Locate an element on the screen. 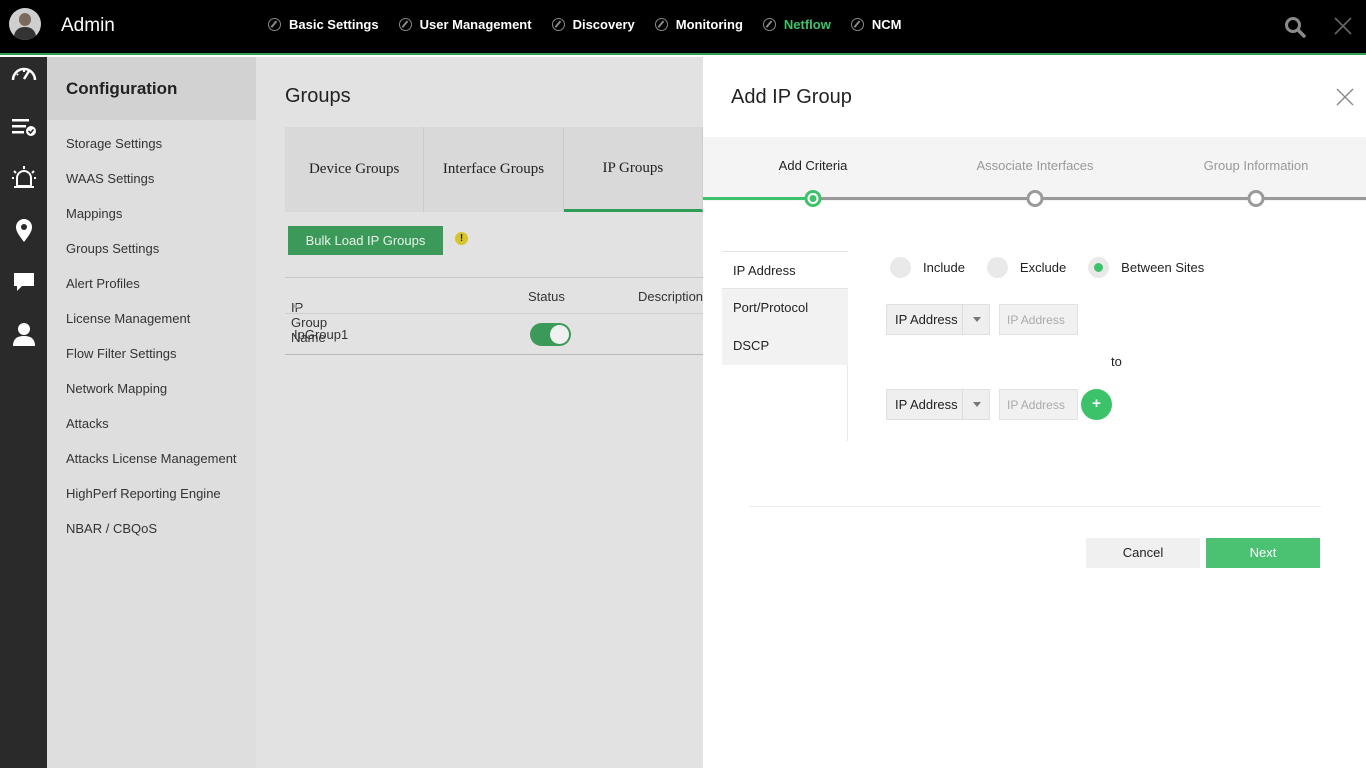 Image resolution: width=1366 pixels, height=768 pixels. nav-user-management: User Management is located at coordinates (465, 24).